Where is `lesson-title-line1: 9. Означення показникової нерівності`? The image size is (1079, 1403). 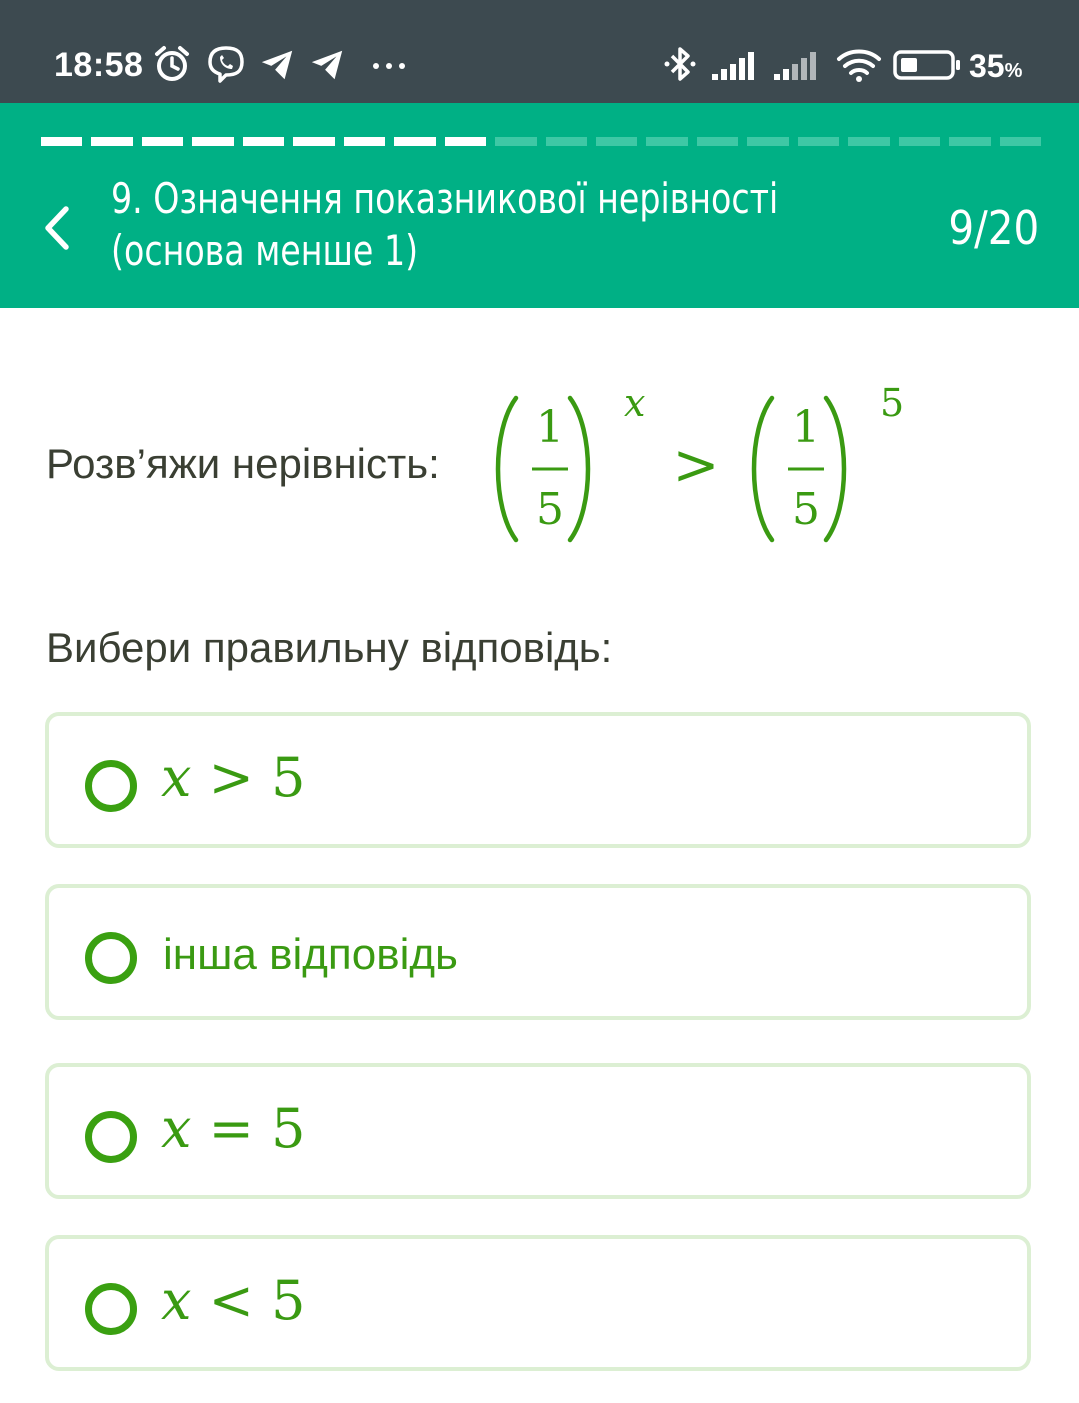
lesson-title-line1: 9. Означення показникової нерівності is located at coordinates (445, 198).